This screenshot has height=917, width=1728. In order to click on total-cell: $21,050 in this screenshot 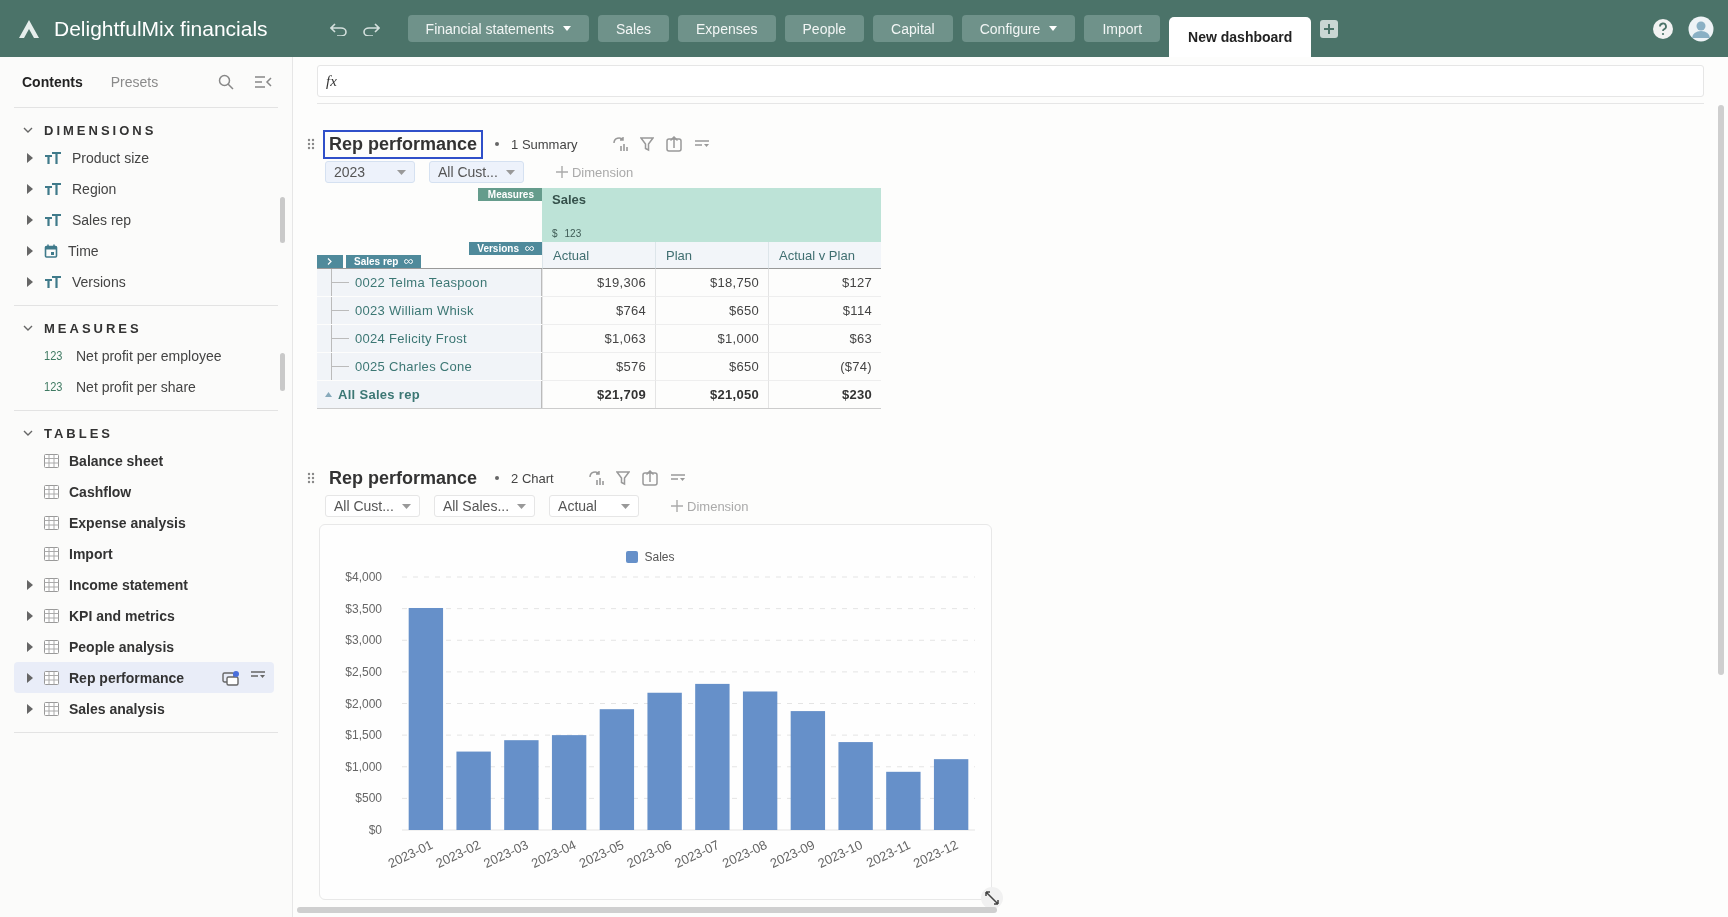, I will do `click(711, 394)`.